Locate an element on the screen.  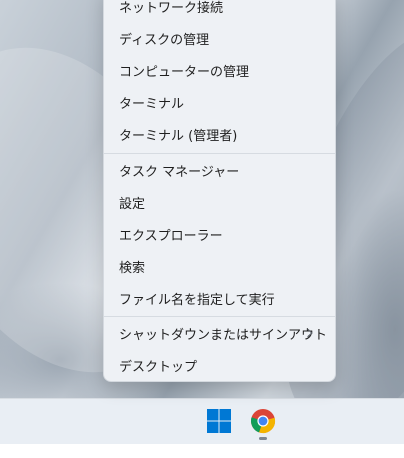
menu-item-disk-management: ディスクの管理 is located at coordinates (219, 38).